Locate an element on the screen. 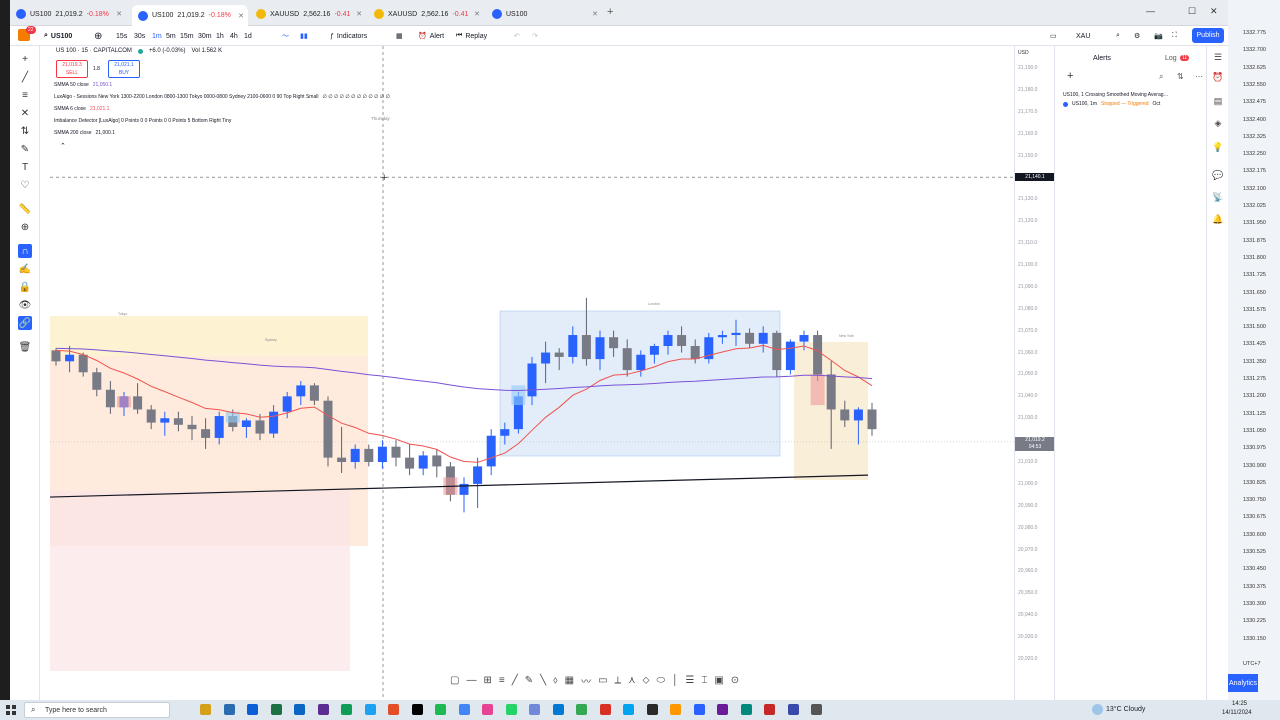  interval-30s: 30s is located at coordinates (139, 36).